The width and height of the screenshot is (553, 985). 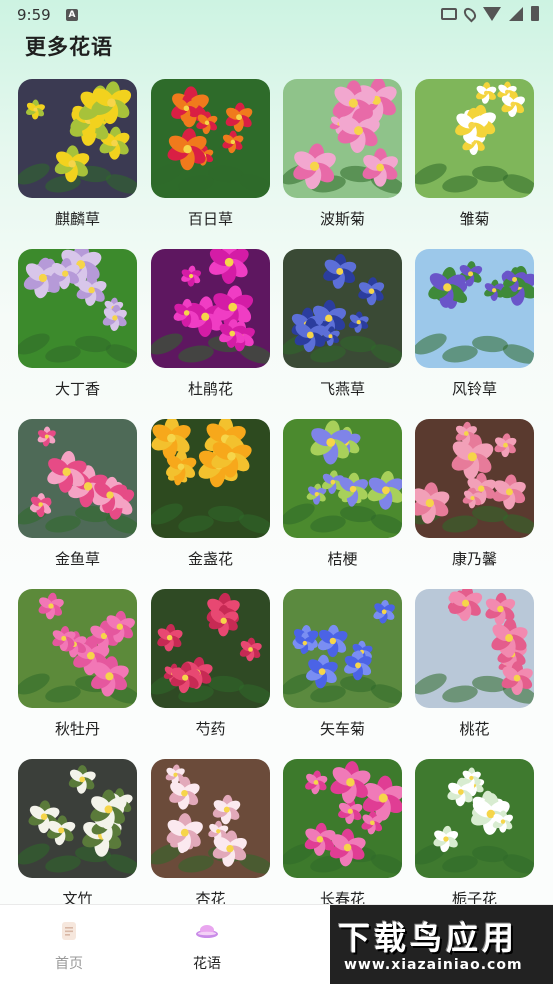 I want to click on wifi-icon, so click(x=492, y=13).